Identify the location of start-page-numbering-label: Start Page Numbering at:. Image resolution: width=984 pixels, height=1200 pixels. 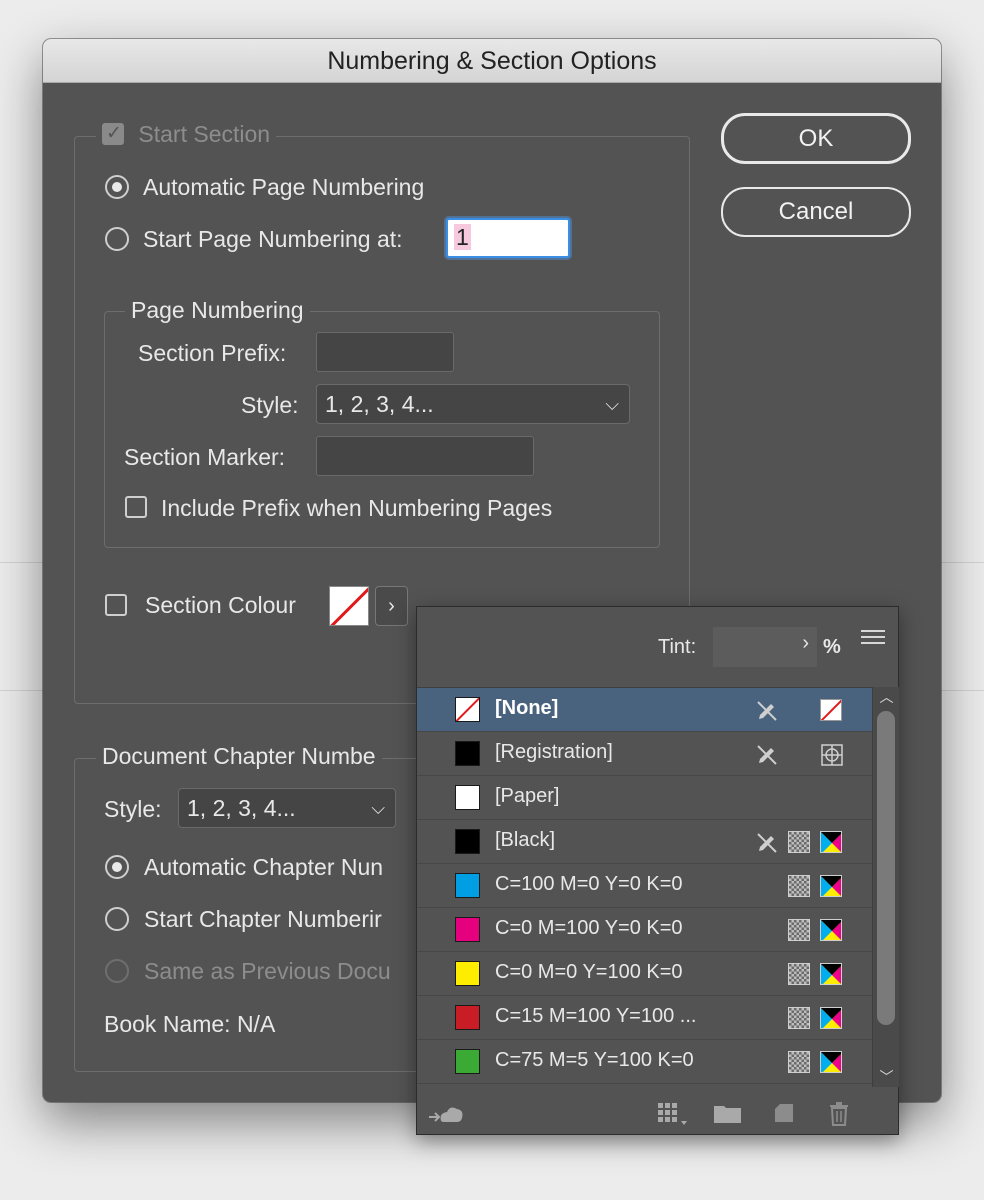
(273, 239).